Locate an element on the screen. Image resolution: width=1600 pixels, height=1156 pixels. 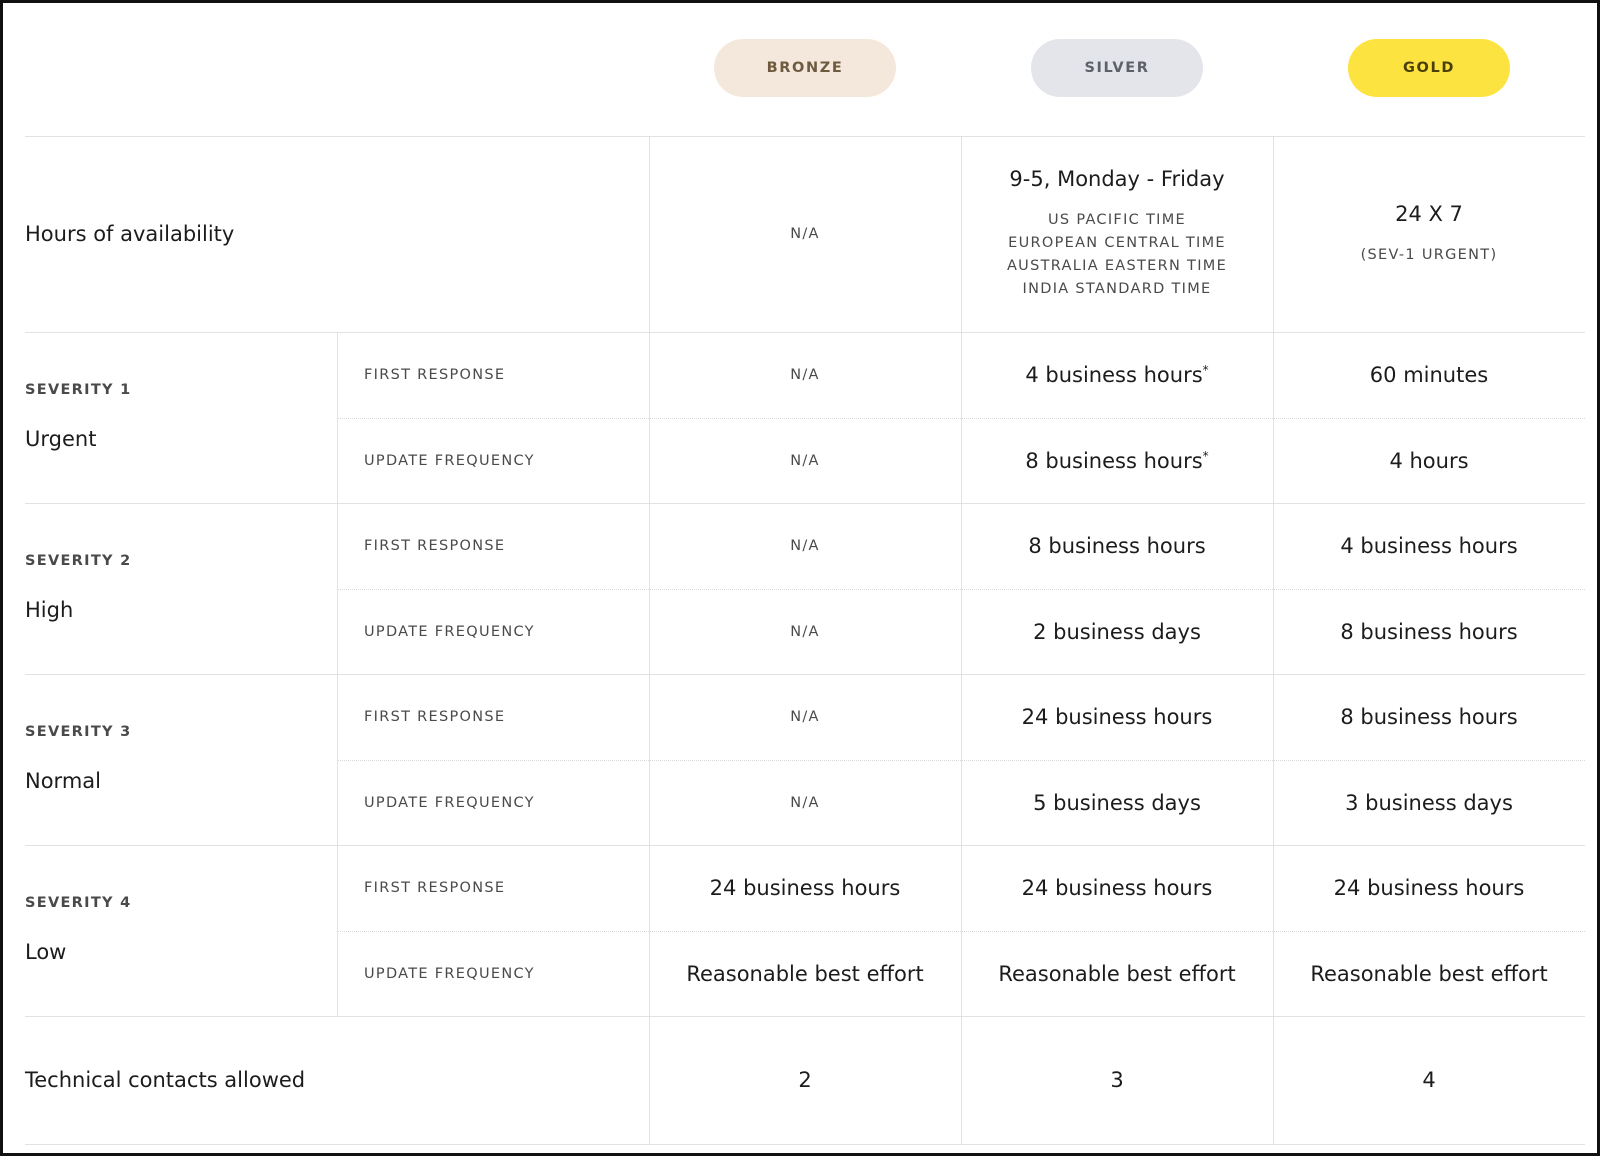
value-text: 4 business hours* is located at coordinates (1116, 375).